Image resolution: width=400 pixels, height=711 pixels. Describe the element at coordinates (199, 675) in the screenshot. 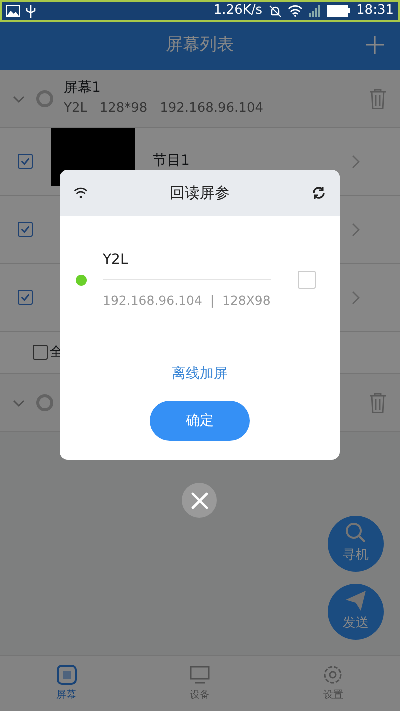

I see `monitor-icon` at that location.